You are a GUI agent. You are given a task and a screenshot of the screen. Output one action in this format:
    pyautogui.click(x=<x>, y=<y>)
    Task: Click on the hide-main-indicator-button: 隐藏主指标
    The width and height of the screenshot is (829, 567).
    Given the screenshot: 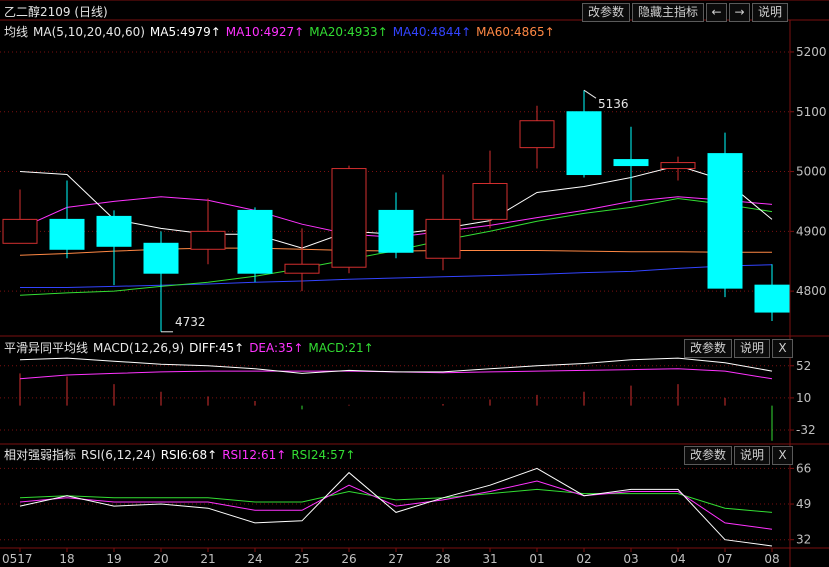 What is the action you would take?
    pyautogui.click(x=668, y=12)
    